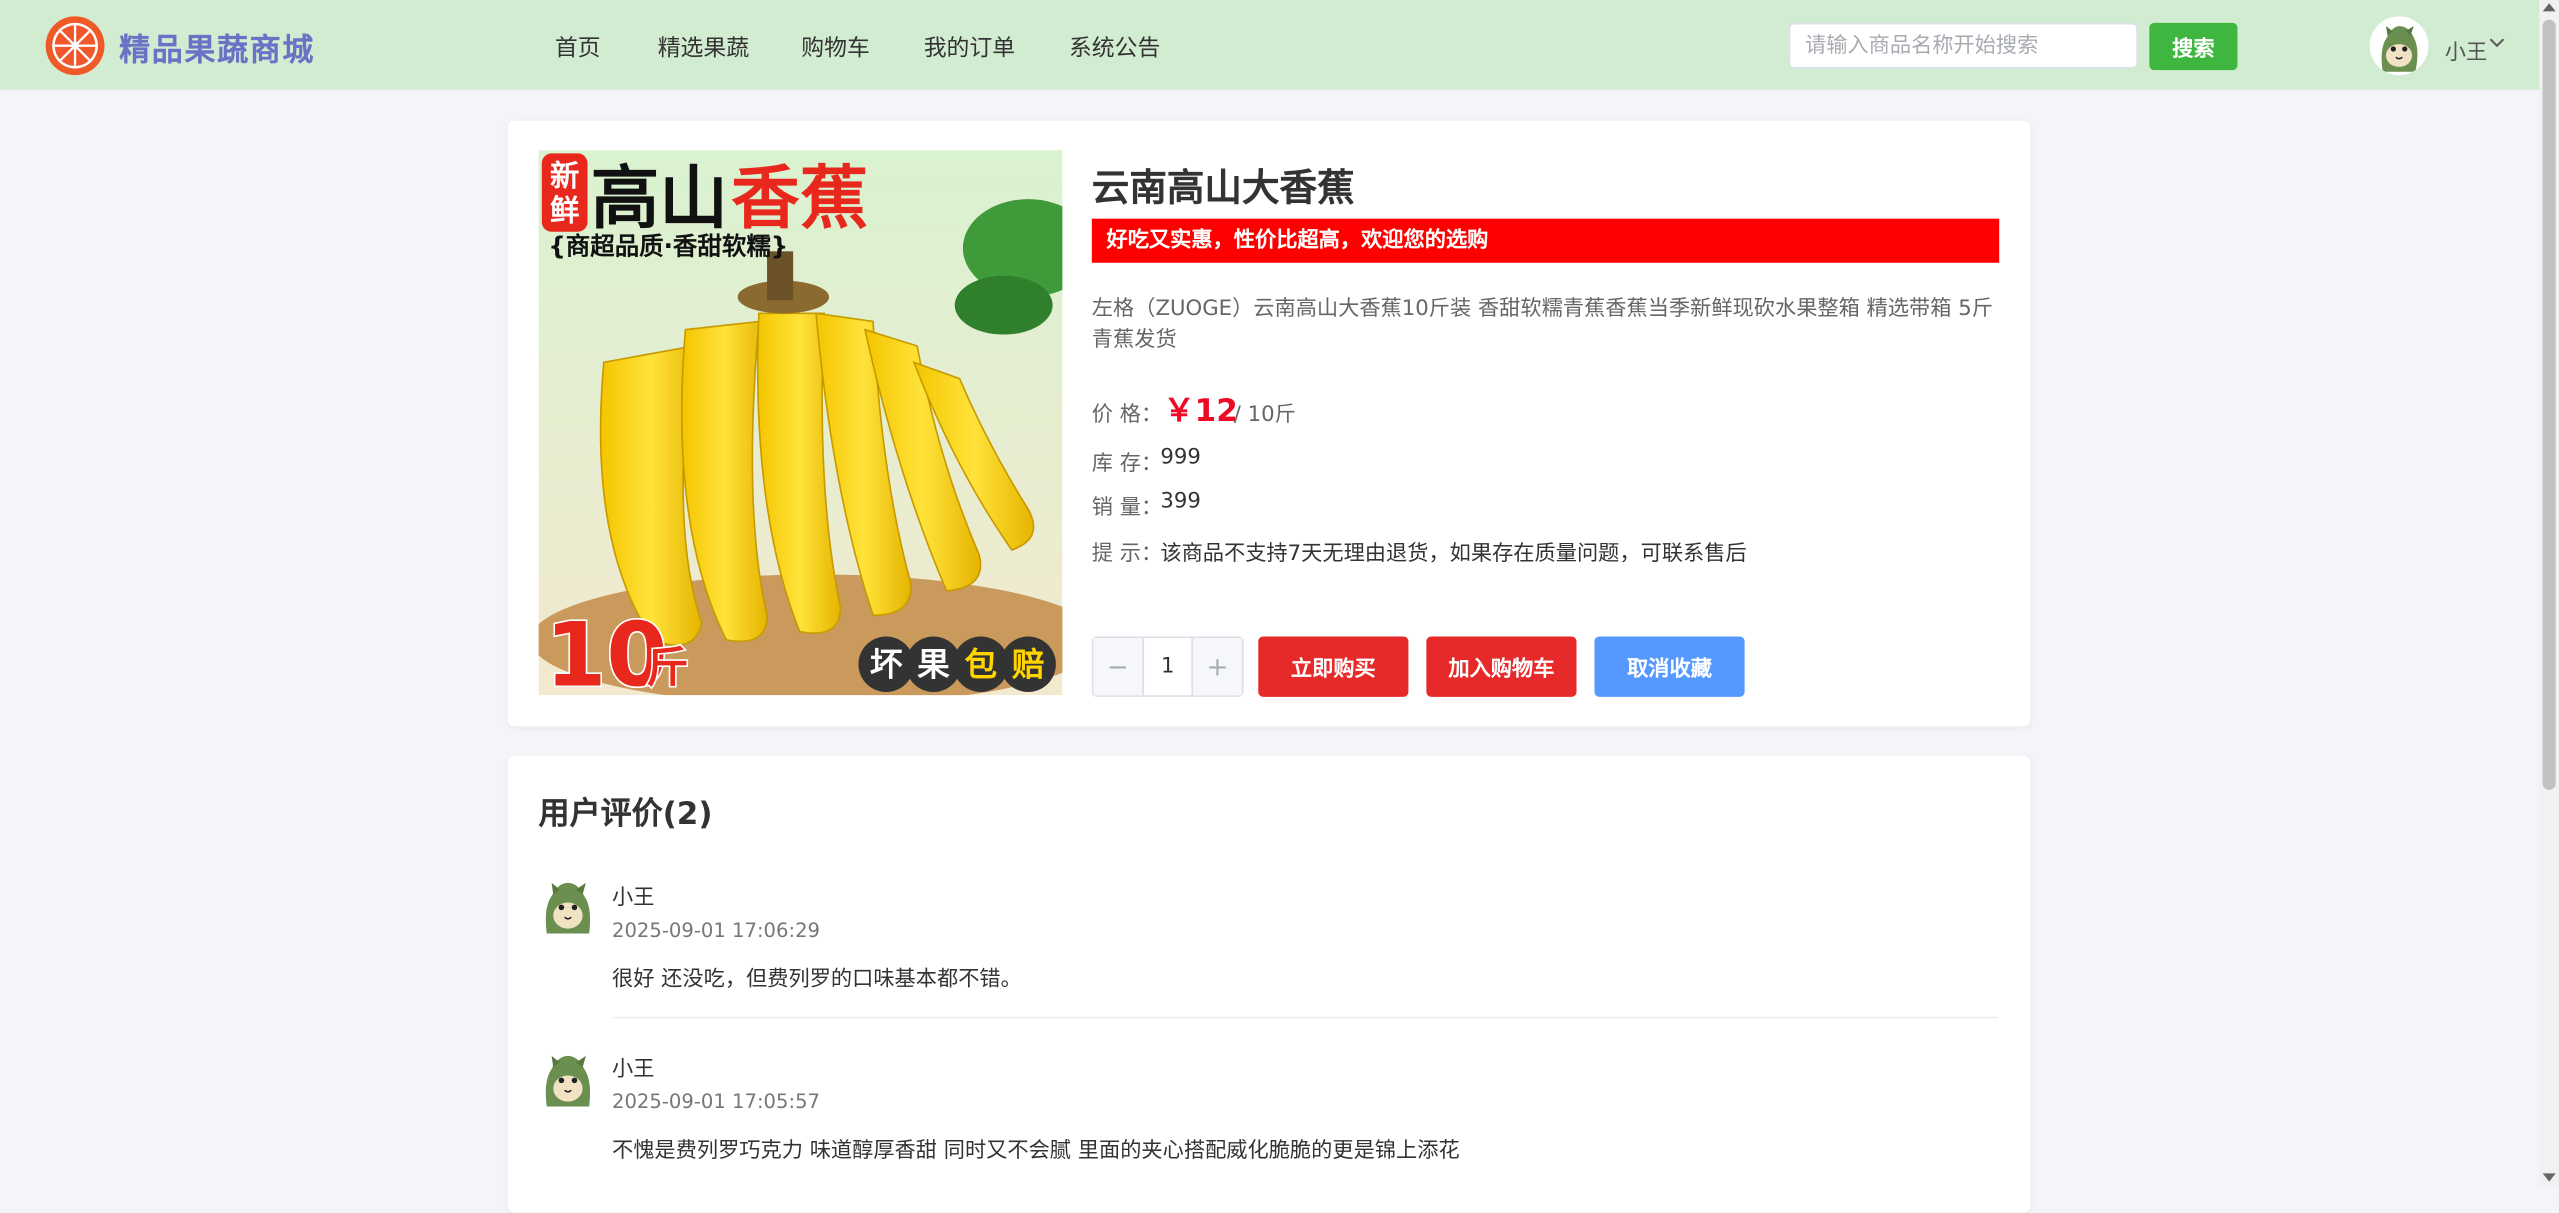 The width and height of the screenshot is (2559, 1213). I want to click on image-headline-1: 高山, so click(659, 199).